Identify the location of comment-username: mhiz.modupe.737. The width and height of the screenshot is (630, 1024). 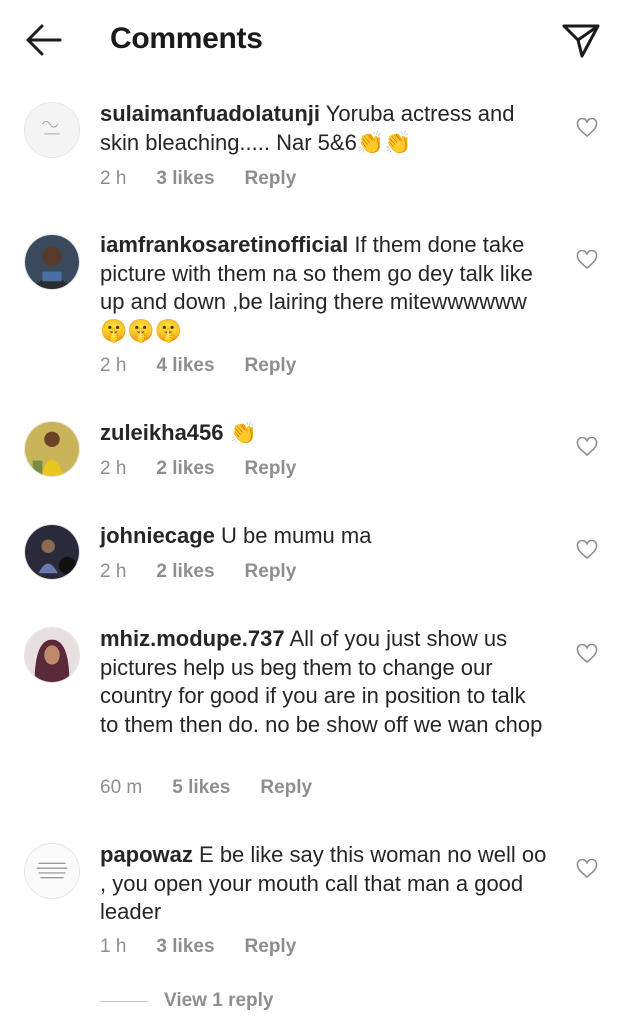
(192, 638).